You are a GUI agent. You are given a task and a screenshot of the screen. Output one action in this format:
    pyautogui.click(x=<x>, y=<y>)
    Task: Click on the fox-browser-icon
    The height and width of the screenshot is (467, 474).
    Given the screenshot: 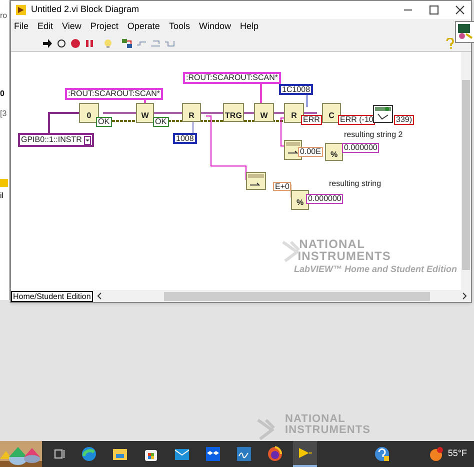 What is the action you would take?
    pyautogui.click(x=275, y=454)
    